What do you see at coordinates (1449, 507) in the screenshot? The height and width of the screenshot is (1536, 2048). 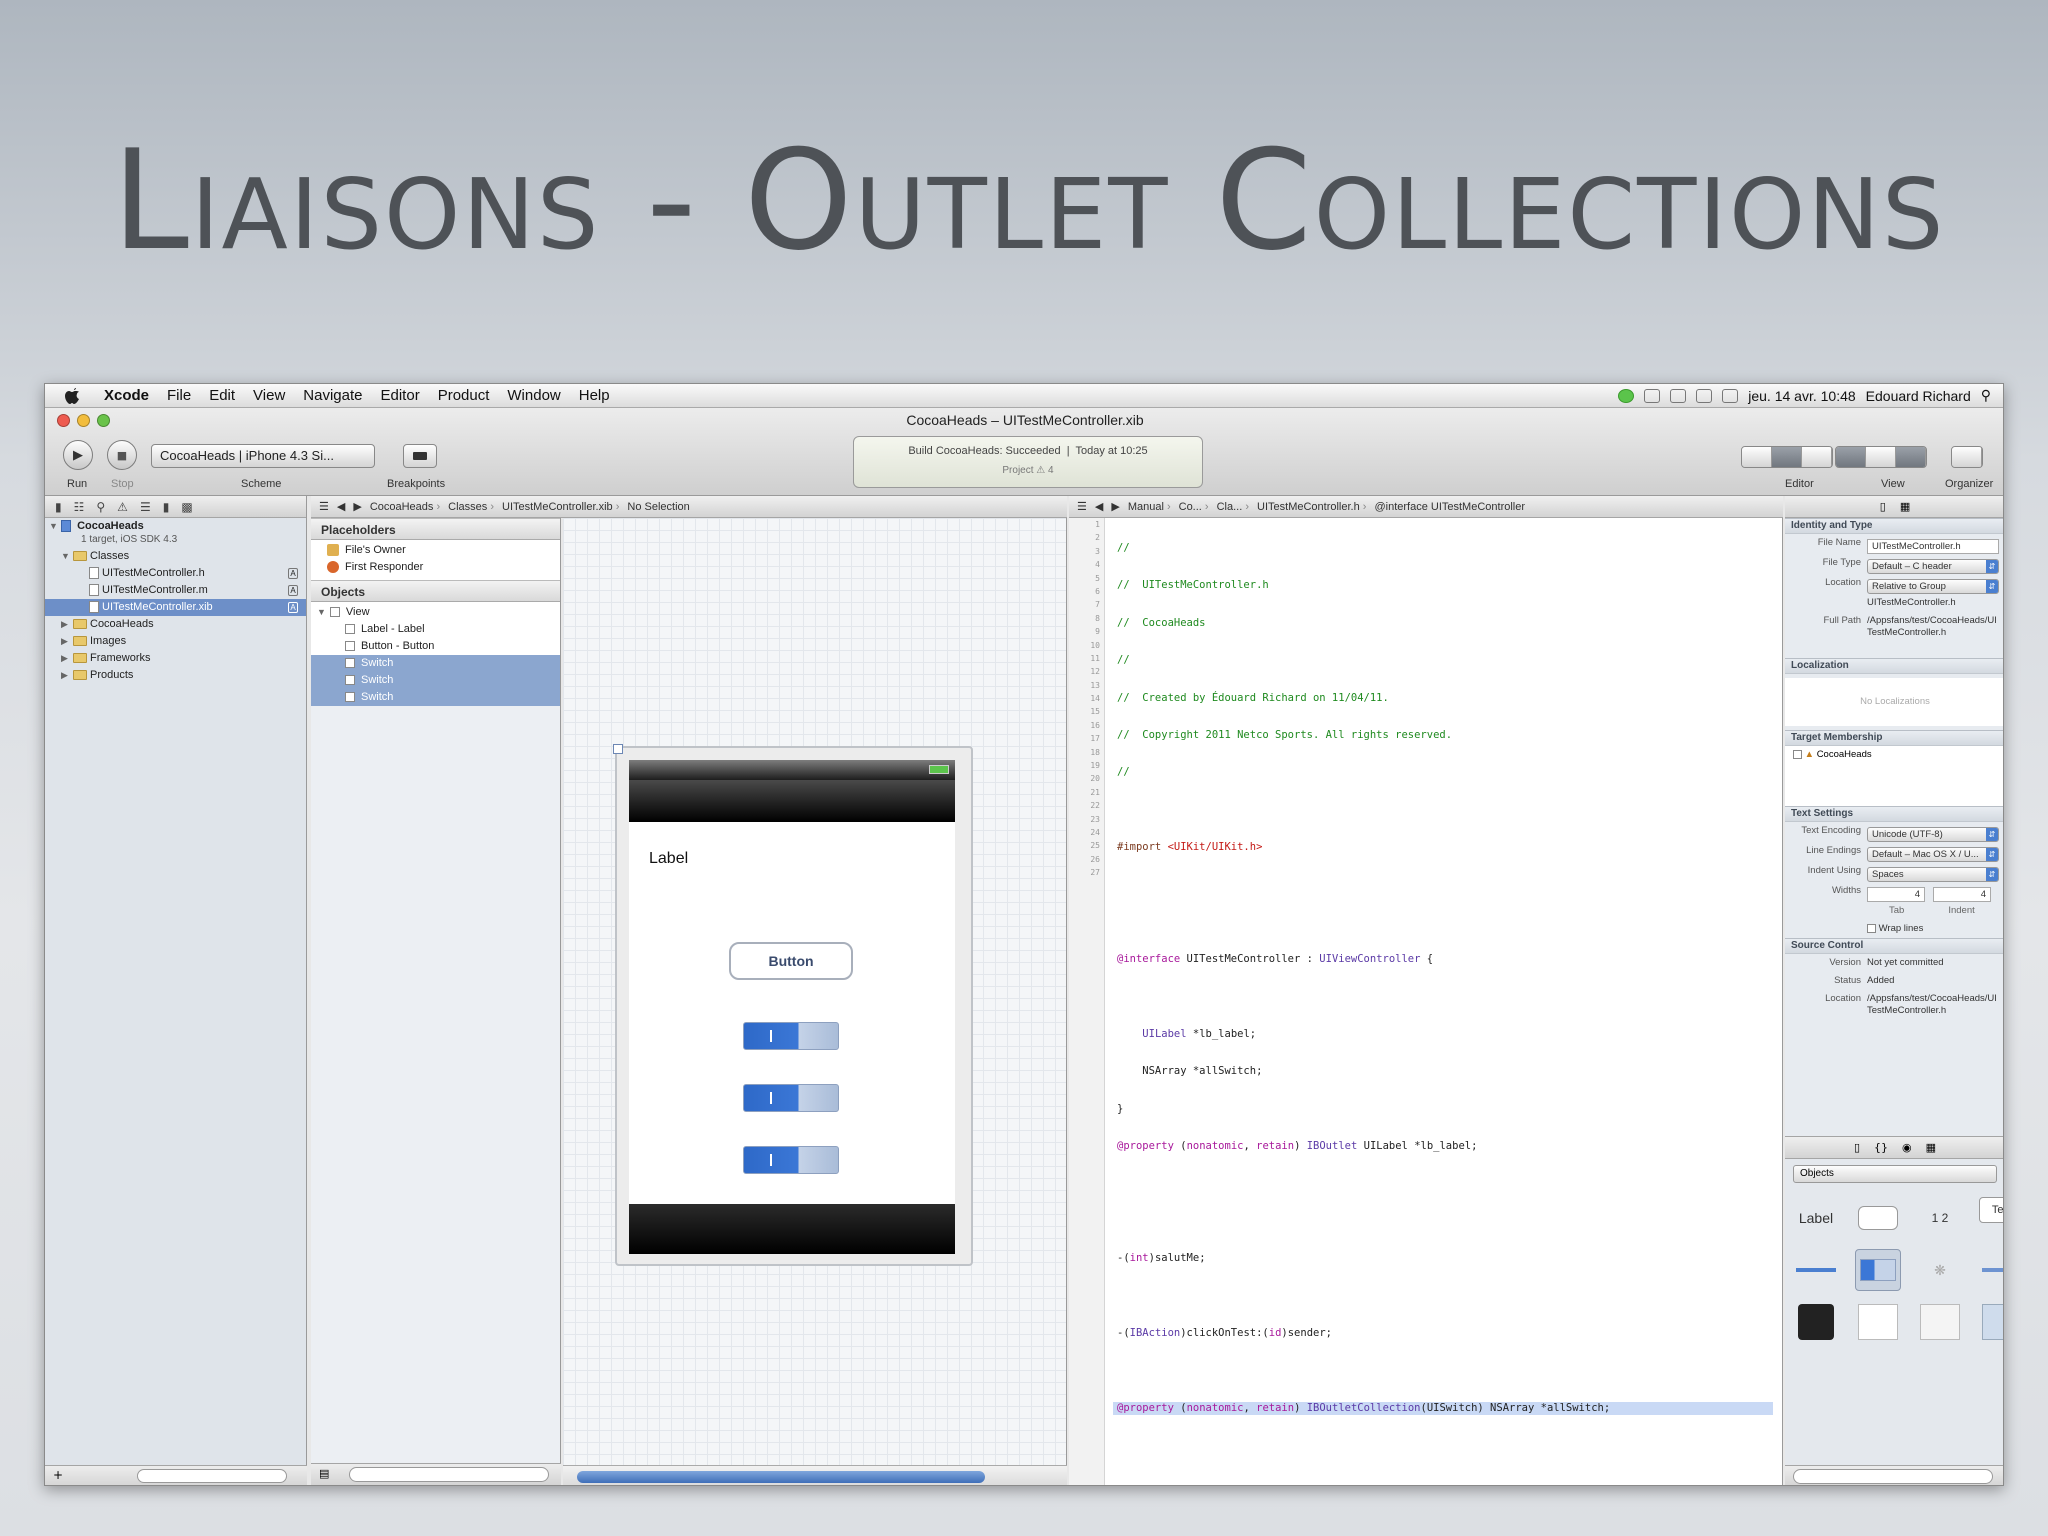 I see `jump-crumb: @interface UITestMeController` at bounding box center [1449, 507].